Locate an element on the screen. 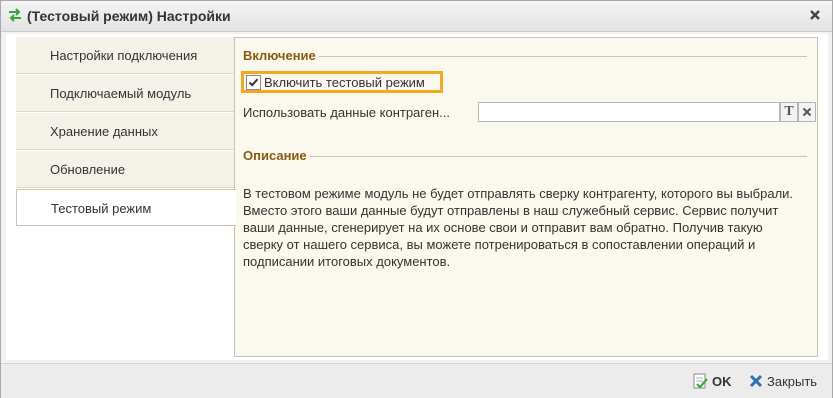 The width and height of the screenshot is (833, 398). clear-field-button is located at coordinates (807, 112).